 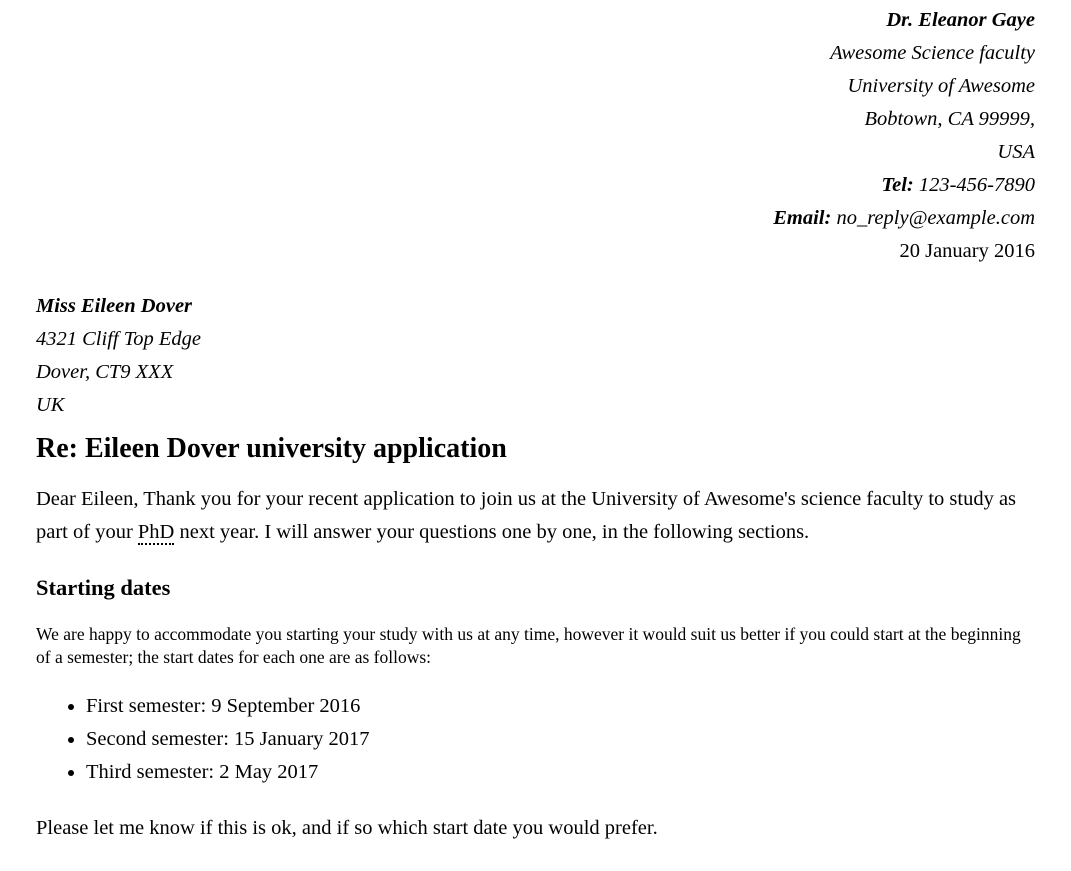 What do you see at coordinates (1016, 152) in the screenshot?
I see `sender-country: USA` at bounding box center [1016, 152].